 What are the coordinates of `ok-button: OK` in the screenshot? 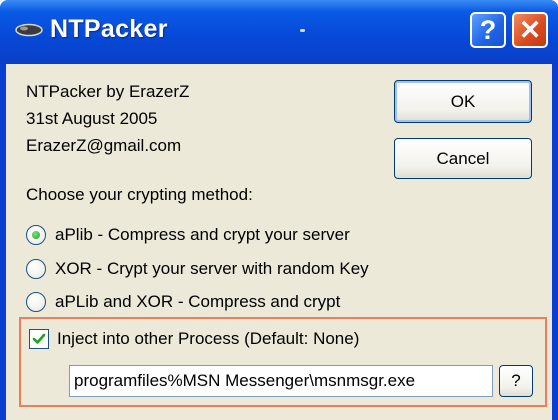 It's located at (463, 101).